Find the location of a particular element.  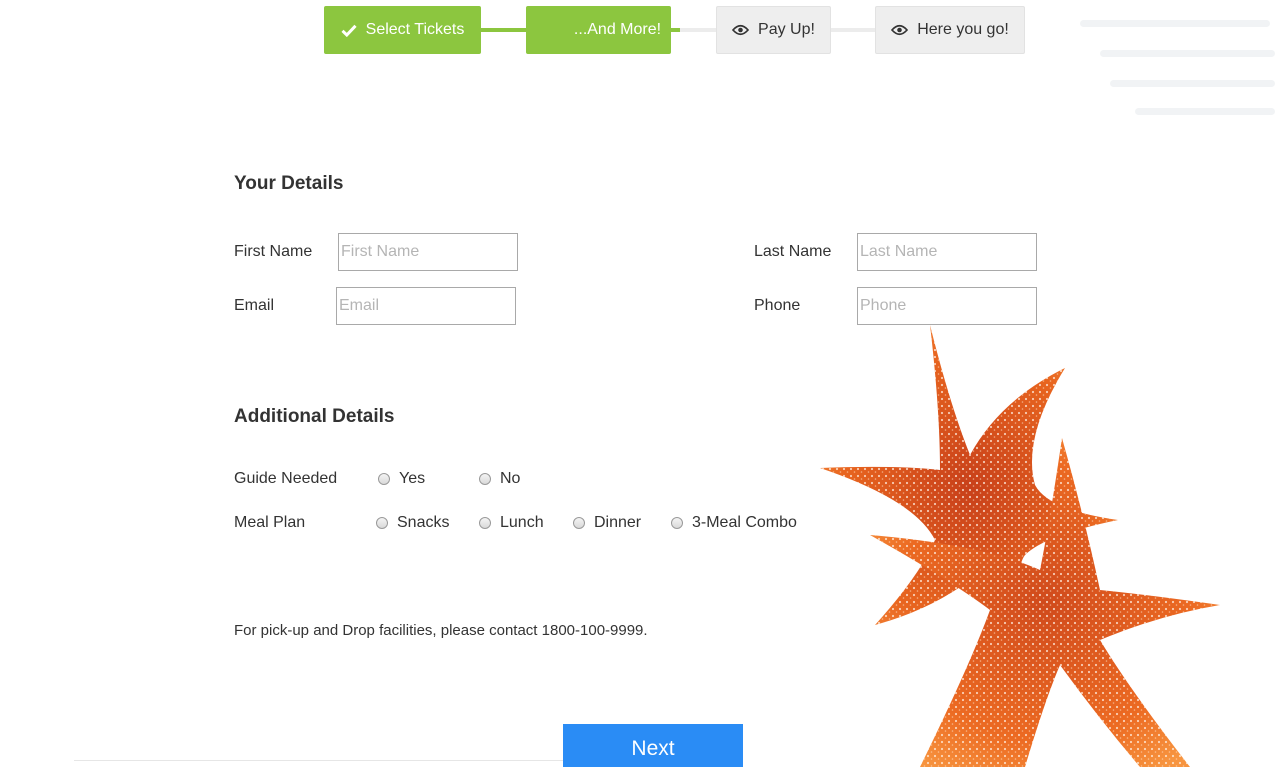

email-field is located at coordinates (426, 306).